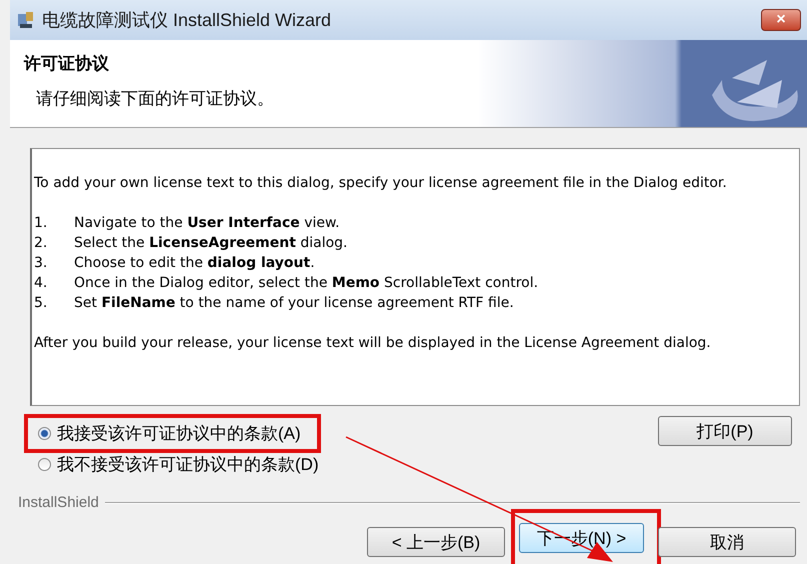 This screenshot has width=807, height=564. What do you see at coordinates (67, 64) in the screenshot?
I see `page-title: 许可证协议` at bounding box center [67, 64].